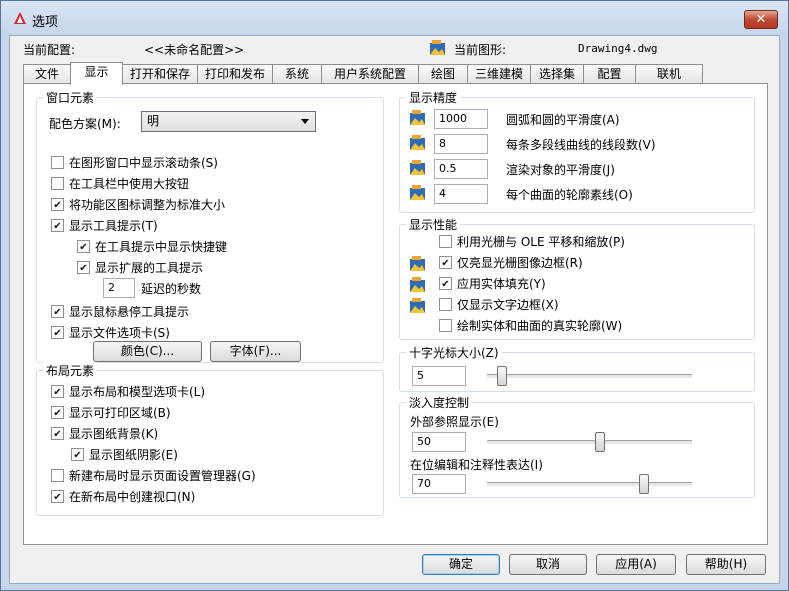 Image resolution: width=789 pixels, height=591 pixels. What do you see at coordinates (129, 184) in the screenshot?
I see `large-buttons-label: 在工具栏中使用大按钮` at bounding box center [129, 184].